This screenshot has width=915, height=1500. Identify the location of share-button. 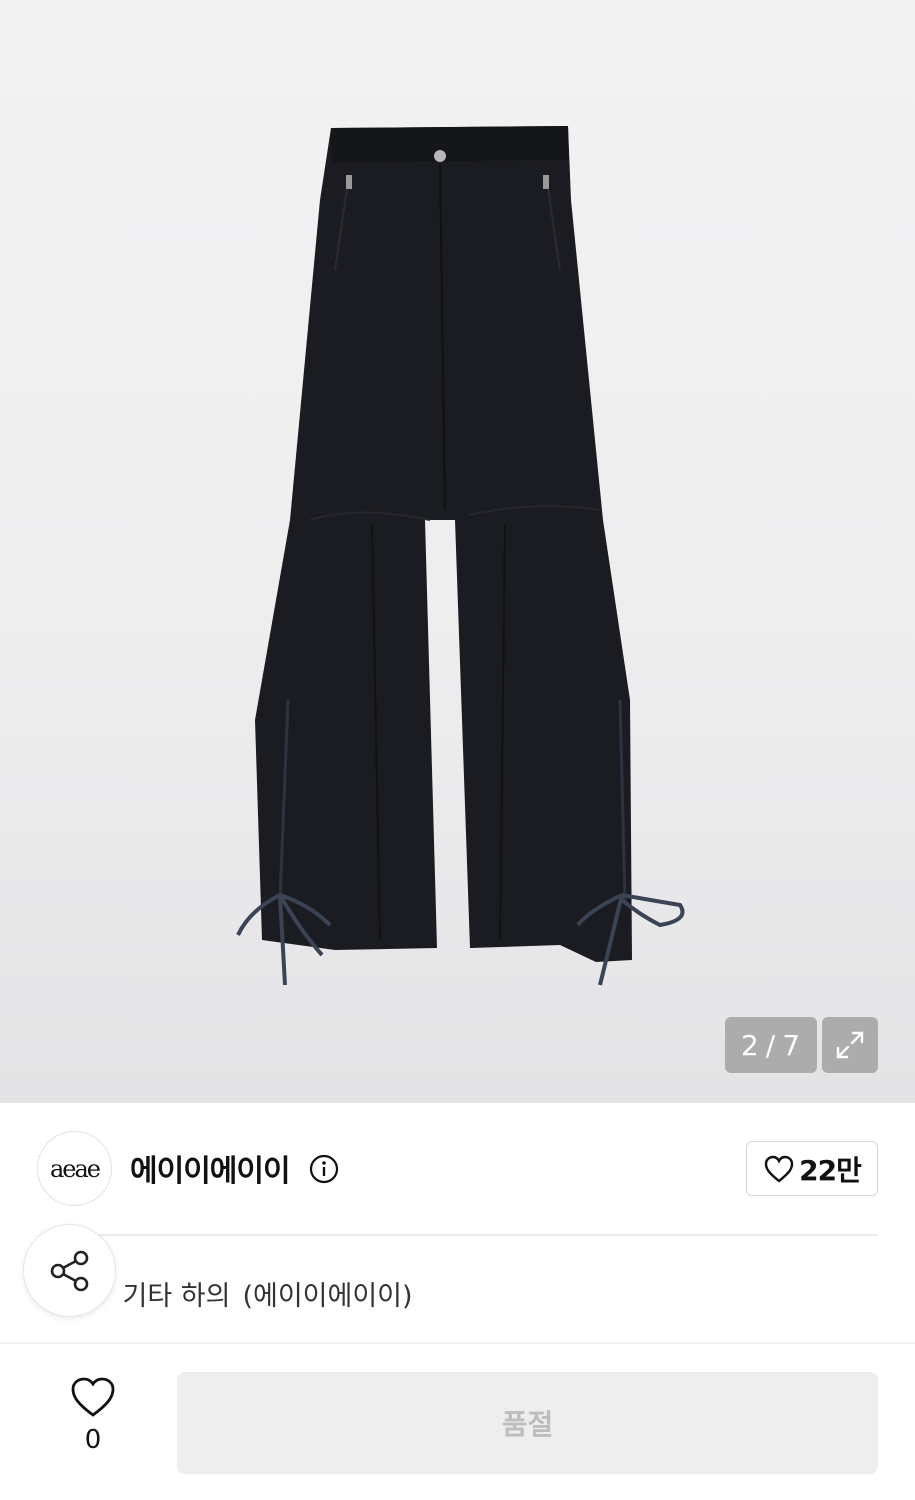
(69, 1270).